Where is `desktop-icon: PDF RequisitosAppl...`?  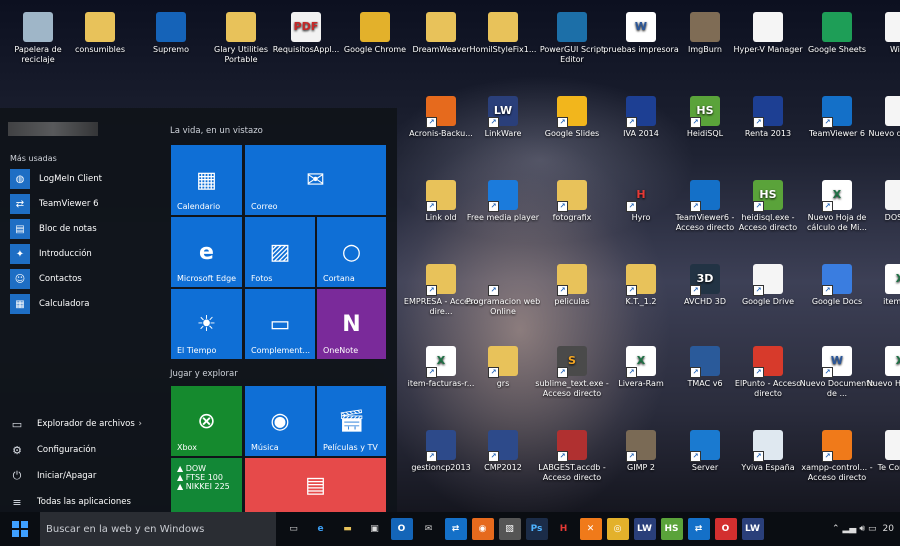 desktop-icon: PDF RequisitosAppl... is located at coordinates (306, 33).